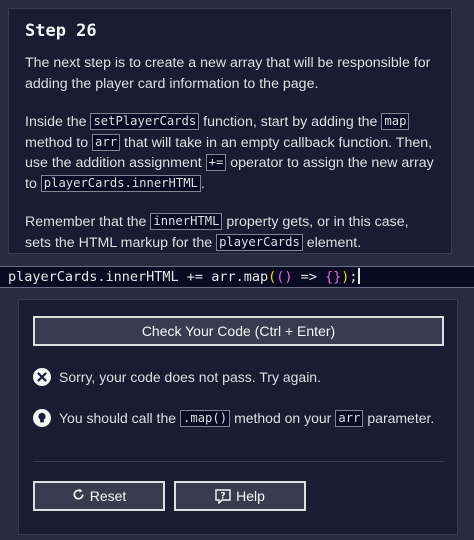  What do you see at coordinates (284, 277) in the screenshot?
I see `code-inner-parens: ()` at bounding box center [284, 277].